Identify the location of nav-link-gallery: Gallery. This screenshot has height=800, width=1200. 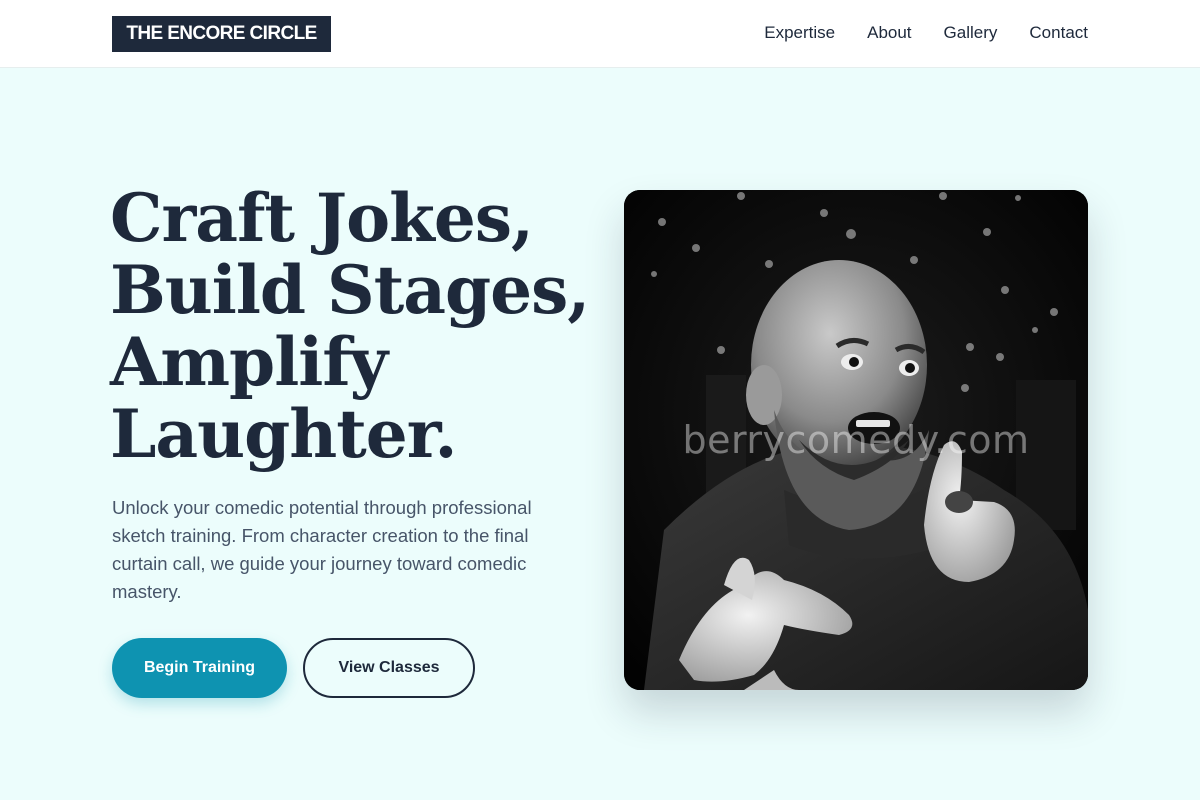
(971, 33).